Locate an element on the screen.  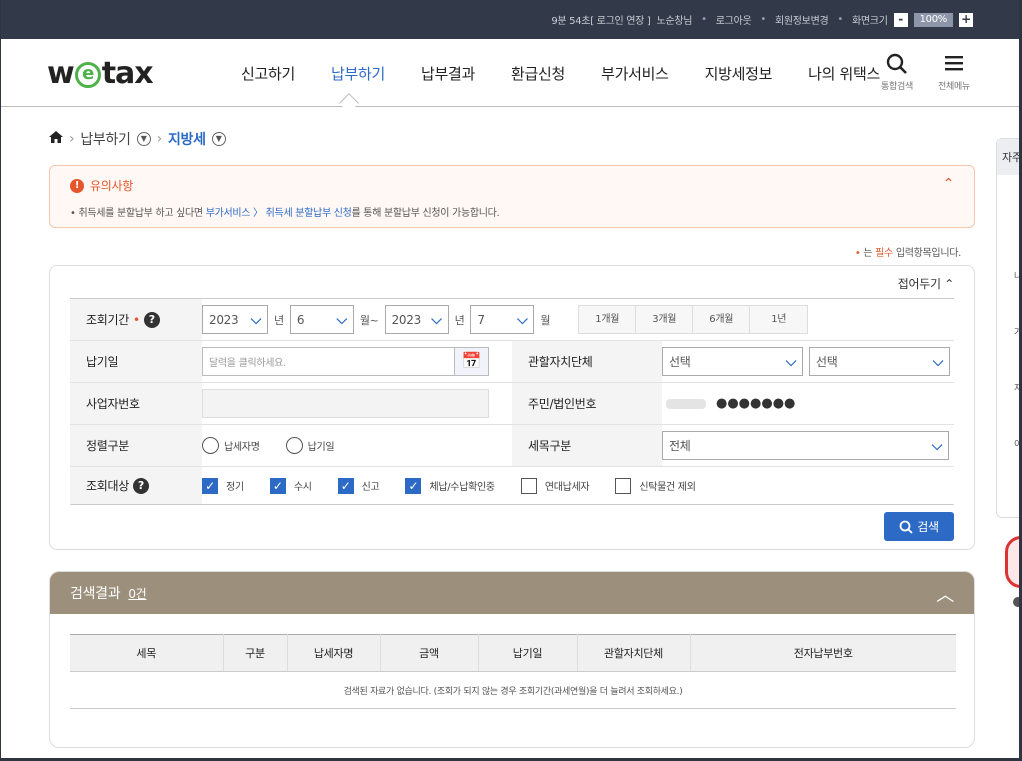
due-date-field: 달력을 클릭하세요. 📅 is located at coordinates (357, 361).